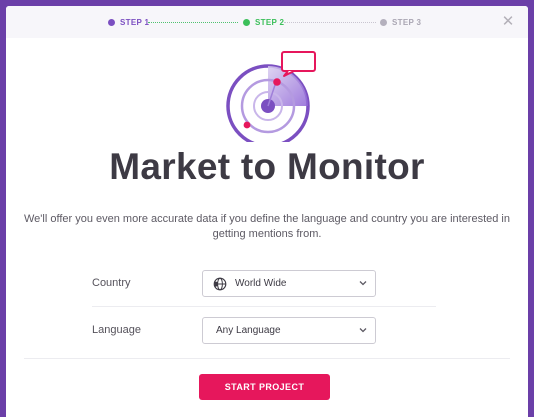 Image resolution: width=534 pixels, height=417 pixels. I want to click on close-button: ✕, so click(508, 21).